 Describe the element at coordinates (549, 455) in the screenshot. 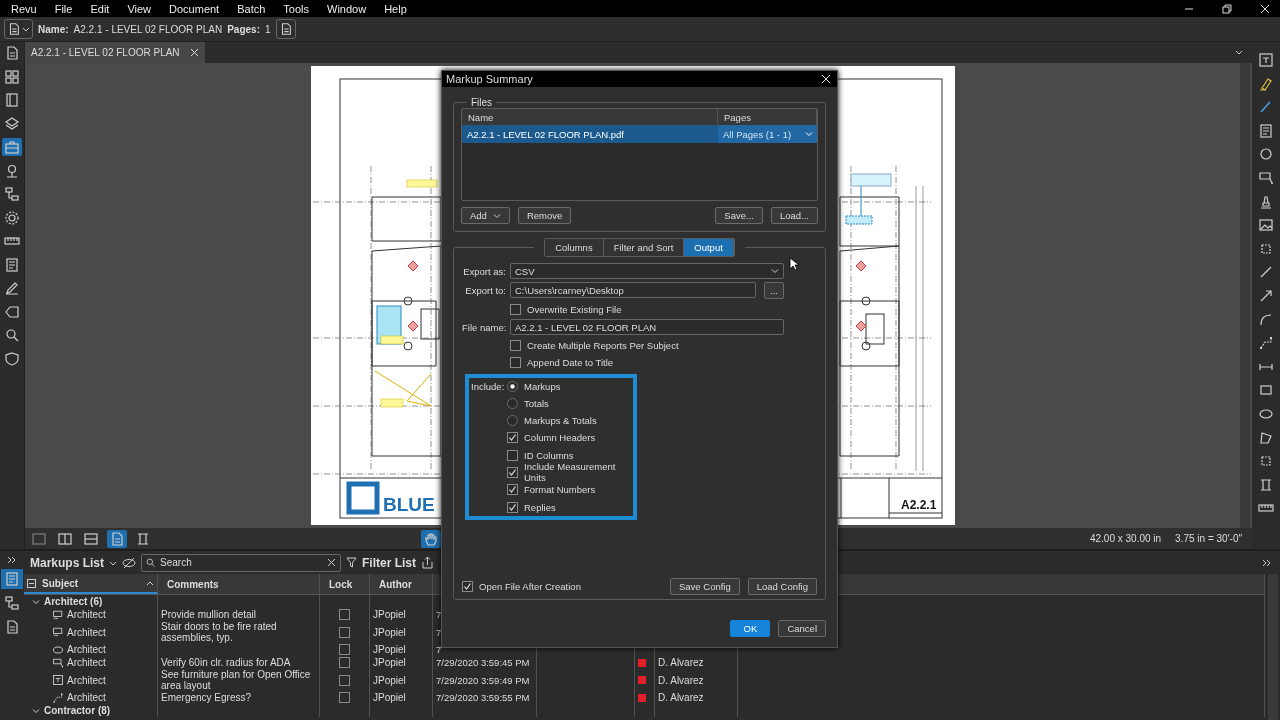

I see `checkbox-label: ID Columns` at that location.